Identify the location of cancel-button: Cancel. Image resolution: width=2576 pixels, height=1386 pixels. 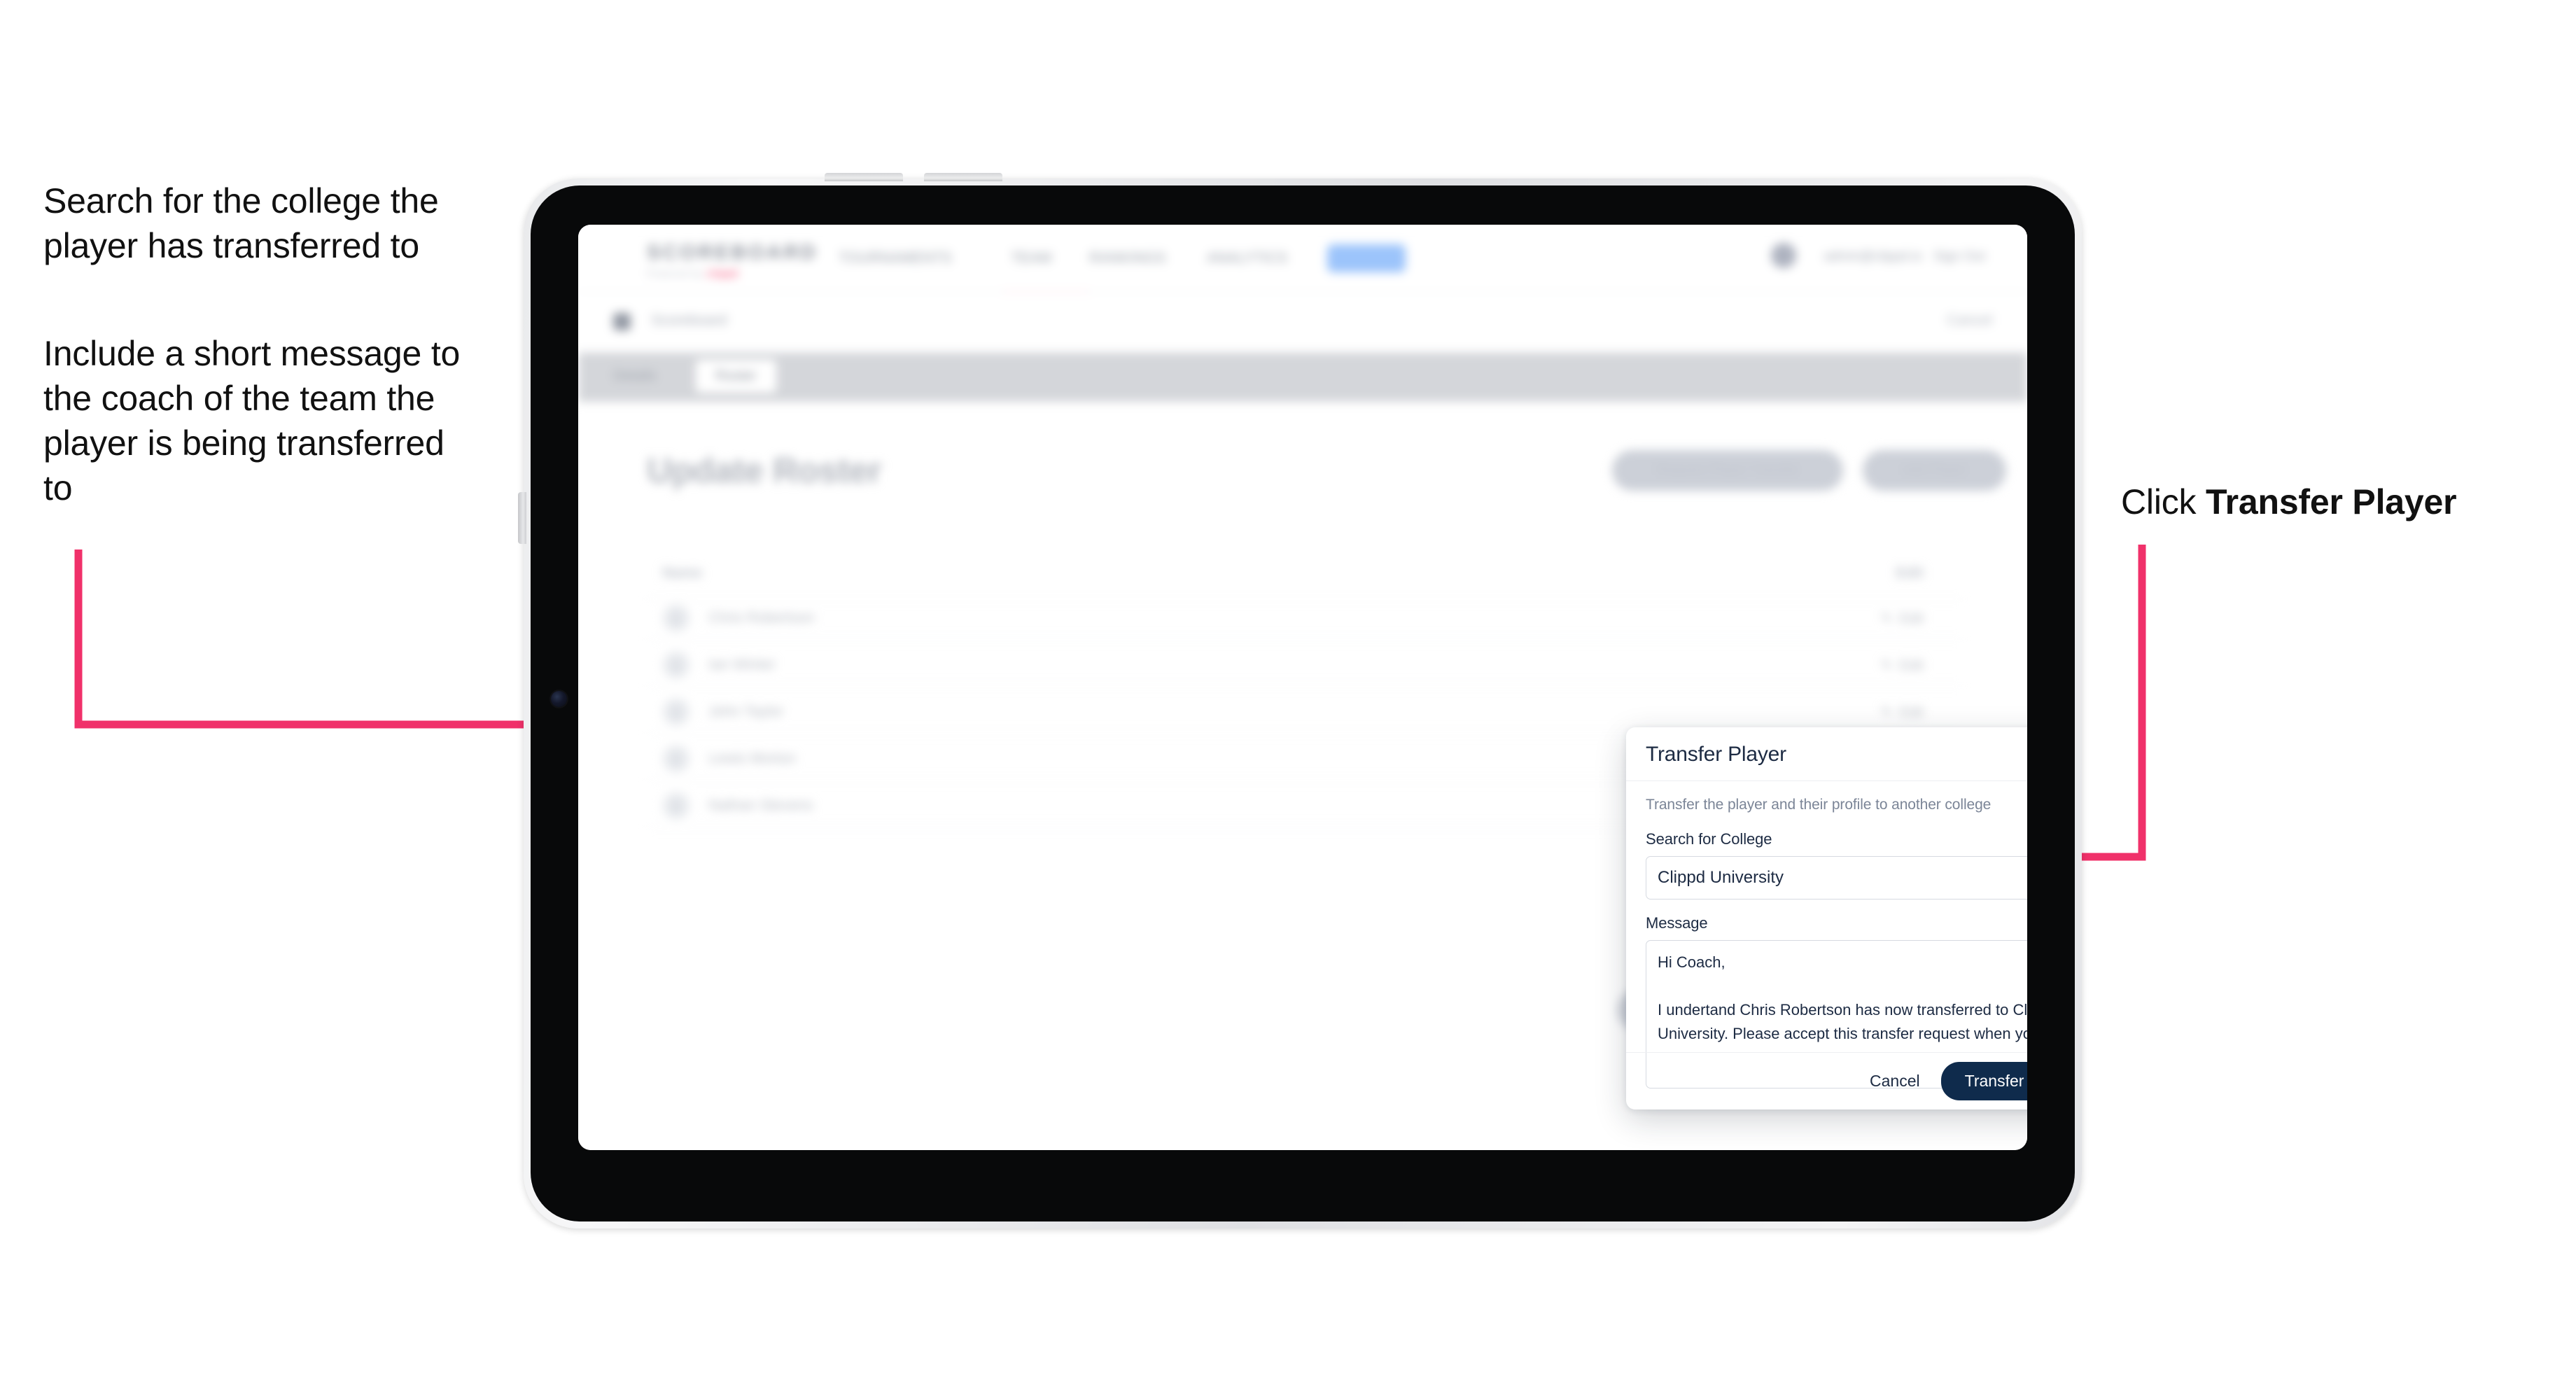
(1894, 1081).